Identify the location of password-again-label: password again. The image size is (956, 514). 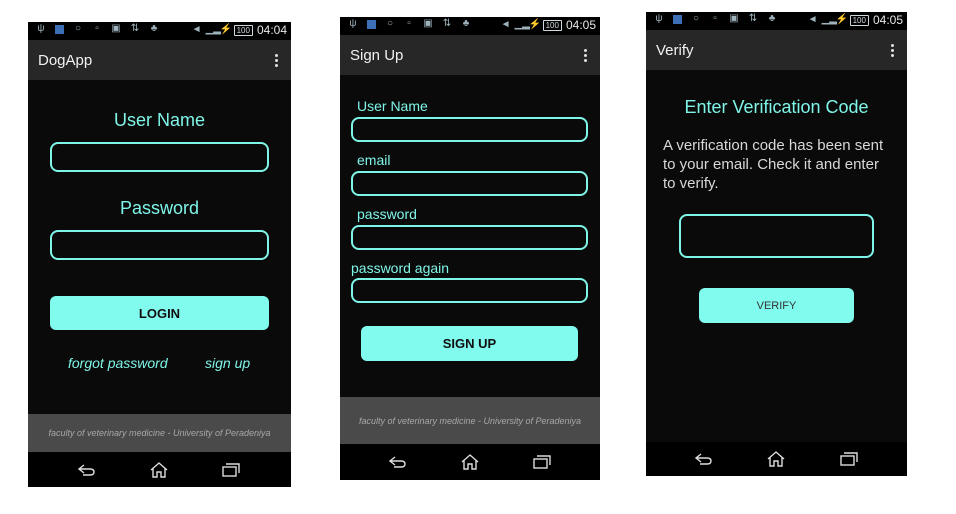
(400, 268).